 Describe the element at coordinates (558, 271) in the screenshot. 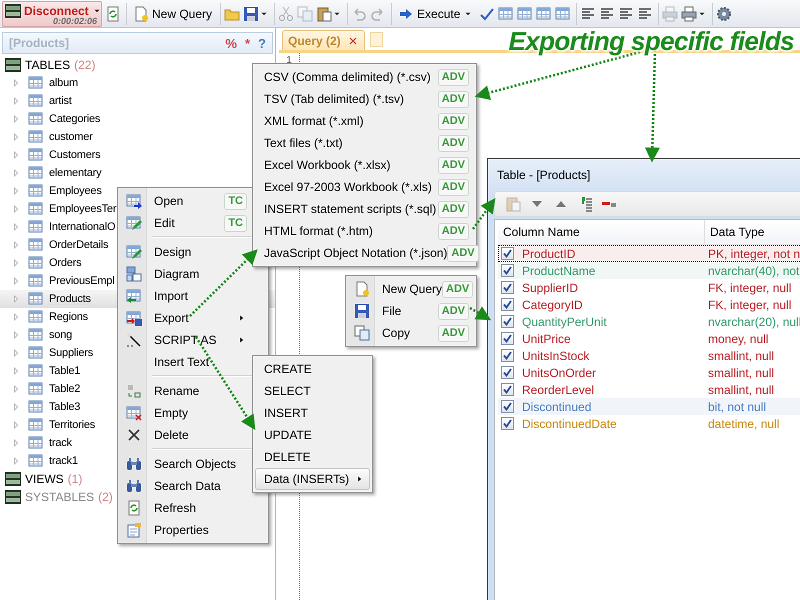

I see `table-cell-text: ProductName` at that location.